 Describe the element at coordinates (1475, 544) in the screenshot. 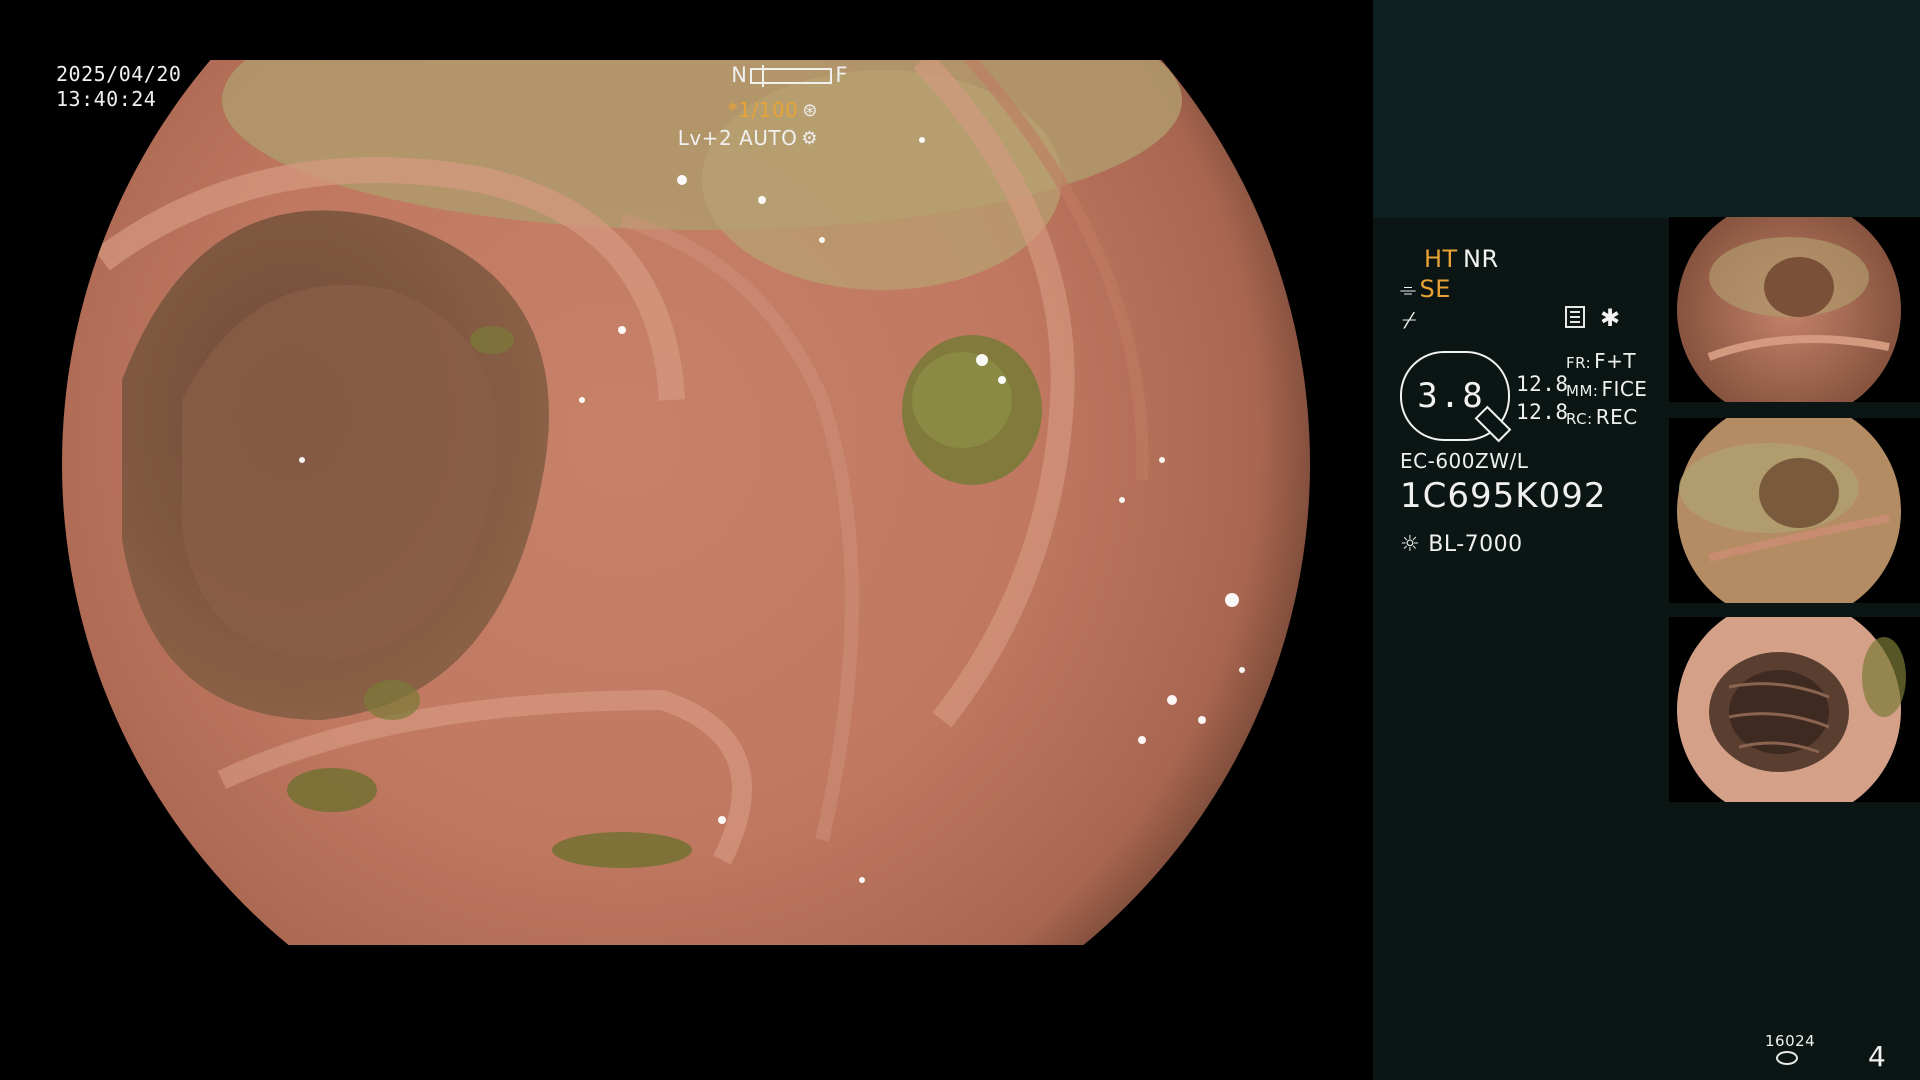

I see `light-source-text: BL-7000` at that location.